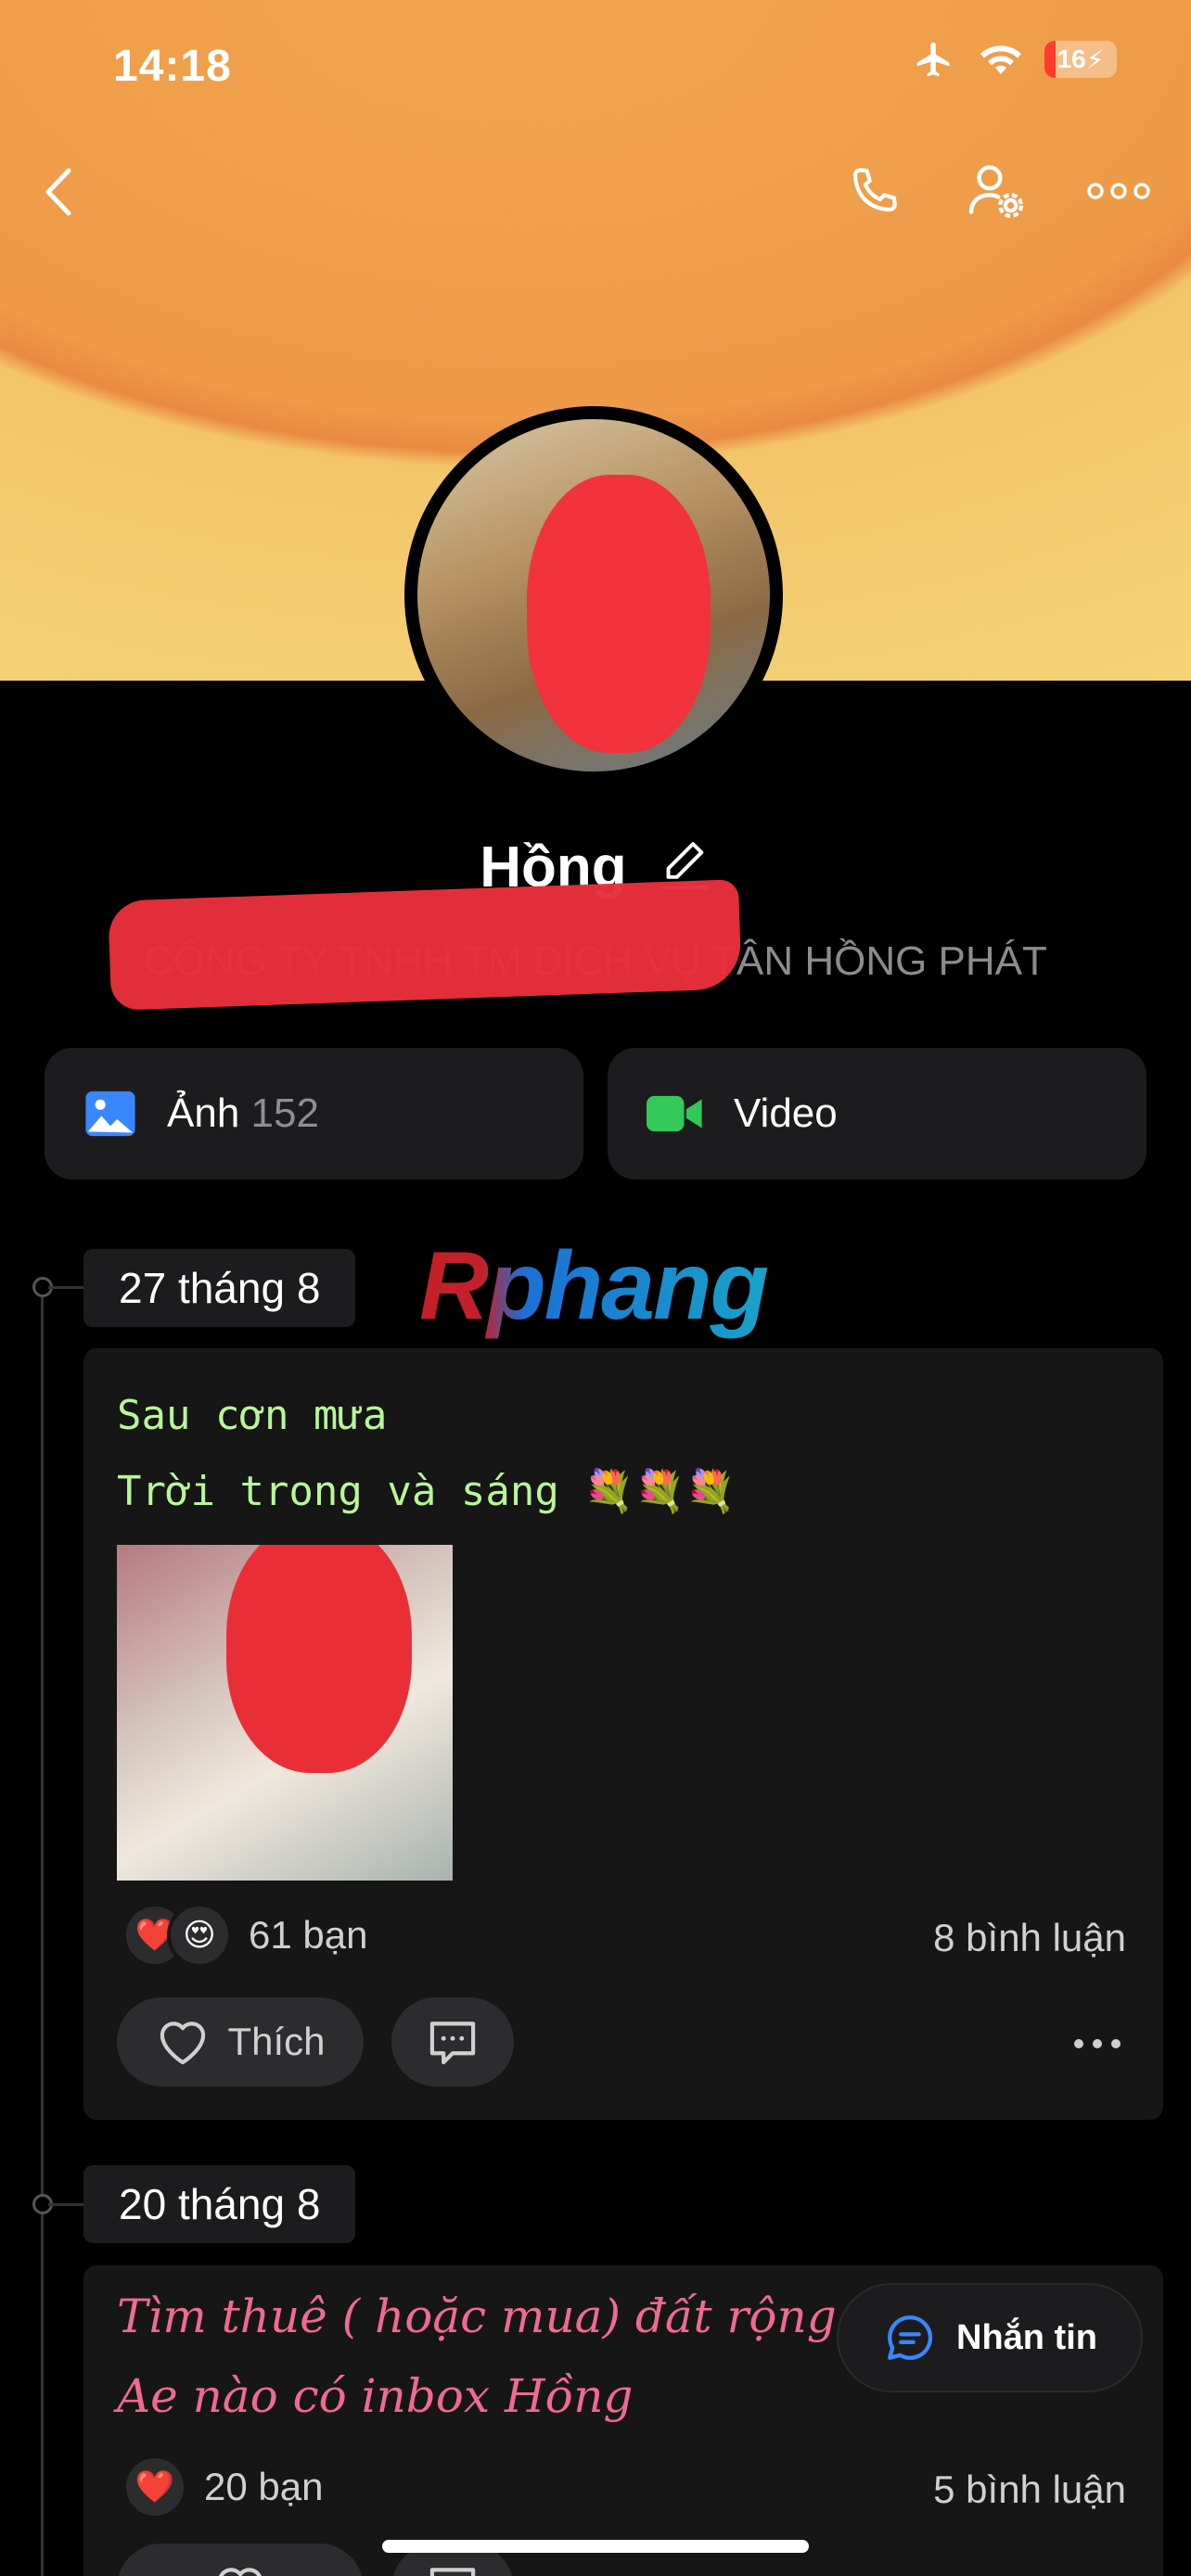 Image resolution: width=1191 pixels, height=2576 pixels. What do you see at coordinates (240, 2560) in the screenshot?
I see `like-button` at bounding box center [240, 2560].